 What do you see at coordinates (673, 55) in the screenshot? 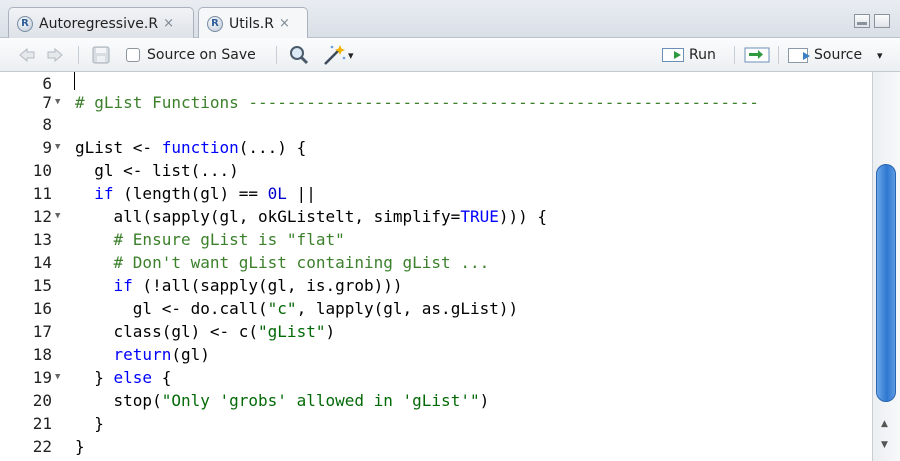
I see `run-arrow-icon` at bounding box center [673, 55].